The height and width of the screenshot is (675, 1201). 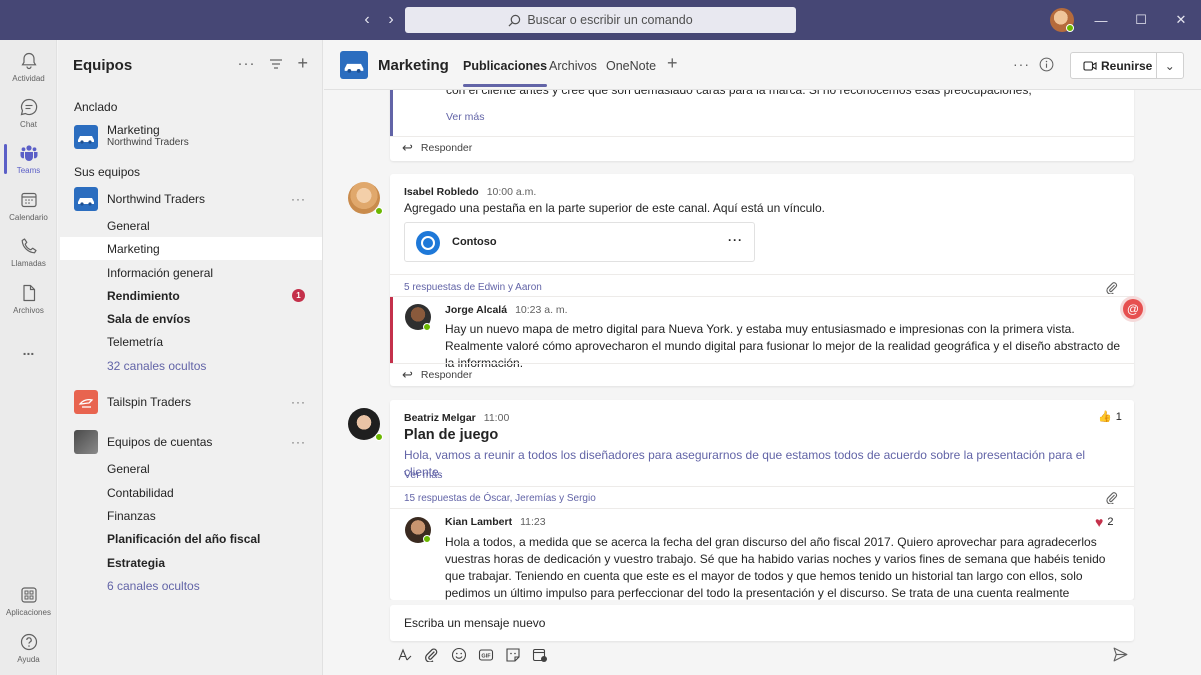 I want to click on search-placeholder: Buscar o escribir un comando, so click(x=610, y=20).